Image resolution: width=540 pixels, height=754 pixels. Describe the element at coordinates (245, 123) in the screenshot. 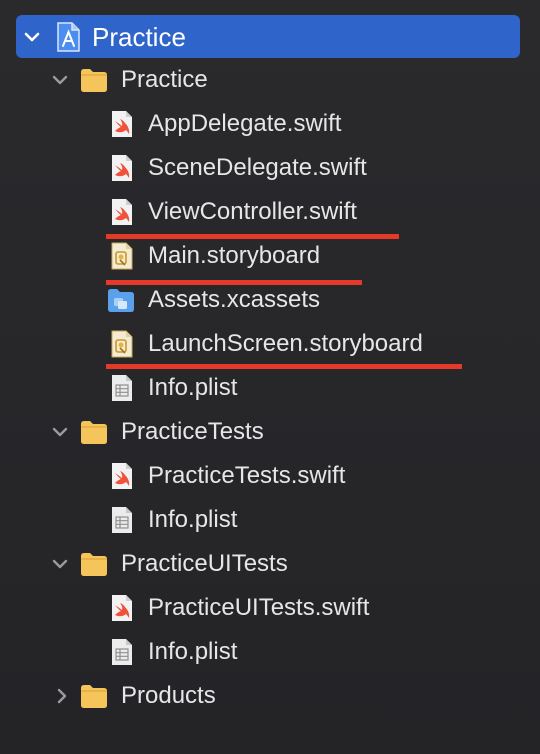

I see `row-label: AppDelegate.swift` at that location.